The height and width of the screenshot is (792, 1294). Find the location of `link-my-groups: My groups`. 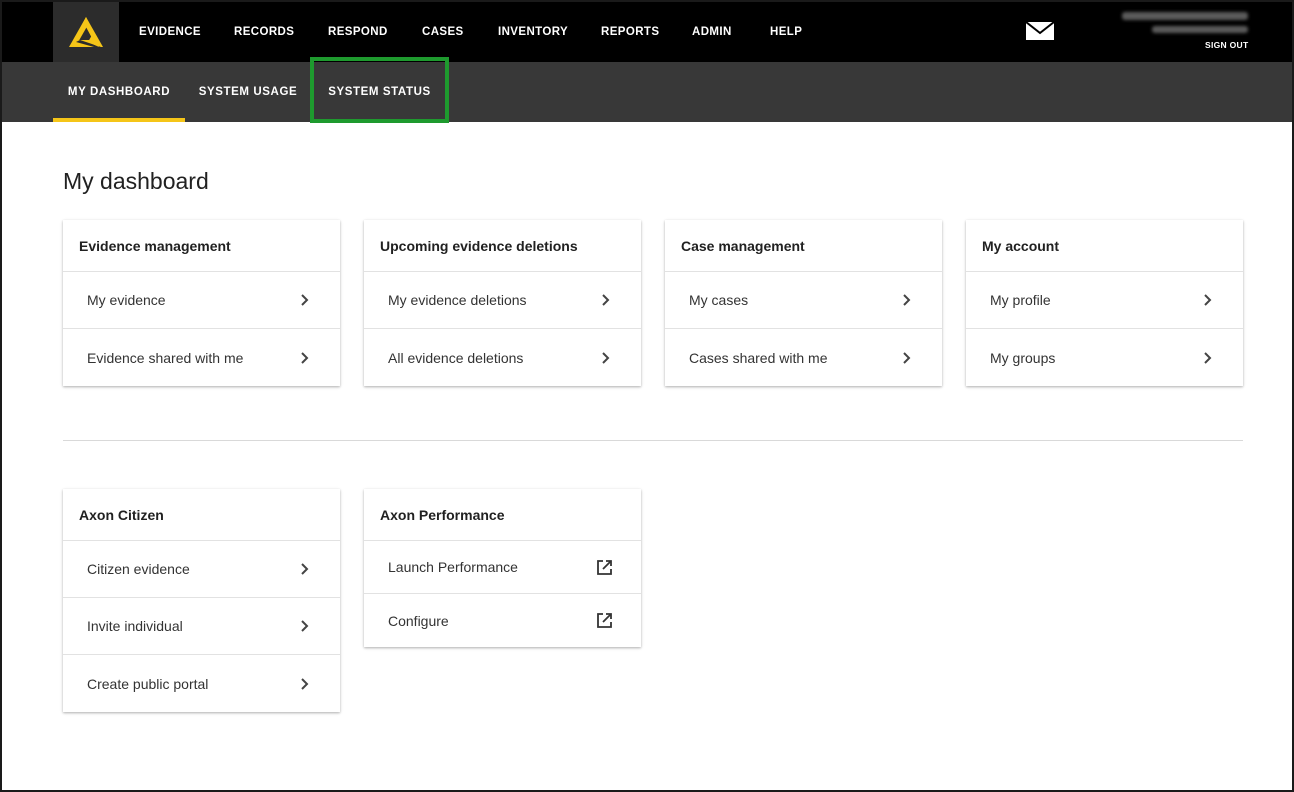

link-my-groups: My groups is located at coordinates (1104, 357).